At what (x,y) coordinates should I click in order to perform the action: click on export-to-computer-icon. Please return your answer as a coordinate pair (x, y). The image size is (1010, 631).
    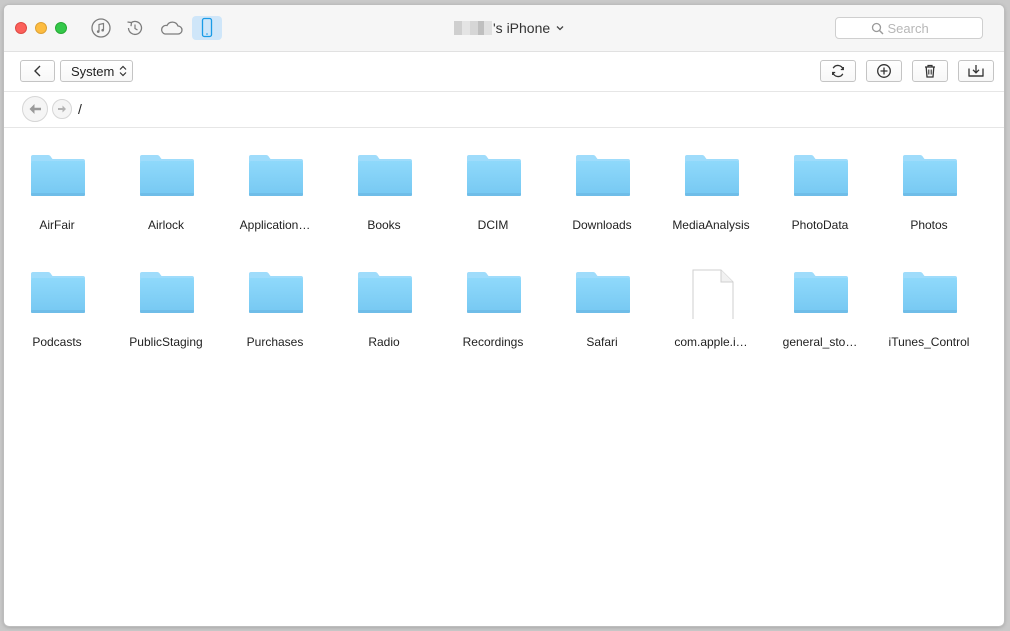
    Looking at the image, I should click on (976, 71).